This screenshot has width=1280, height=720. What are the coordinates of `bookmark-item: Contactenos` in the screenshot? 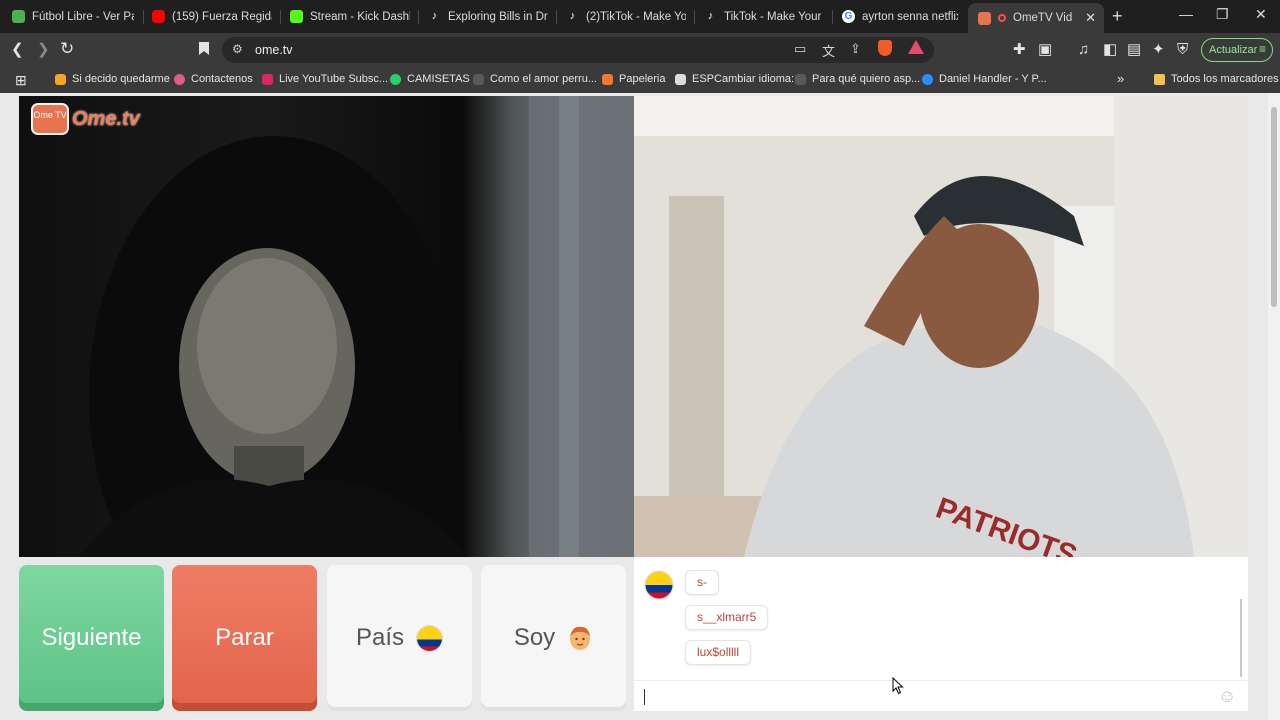 It's located at (213, 79).